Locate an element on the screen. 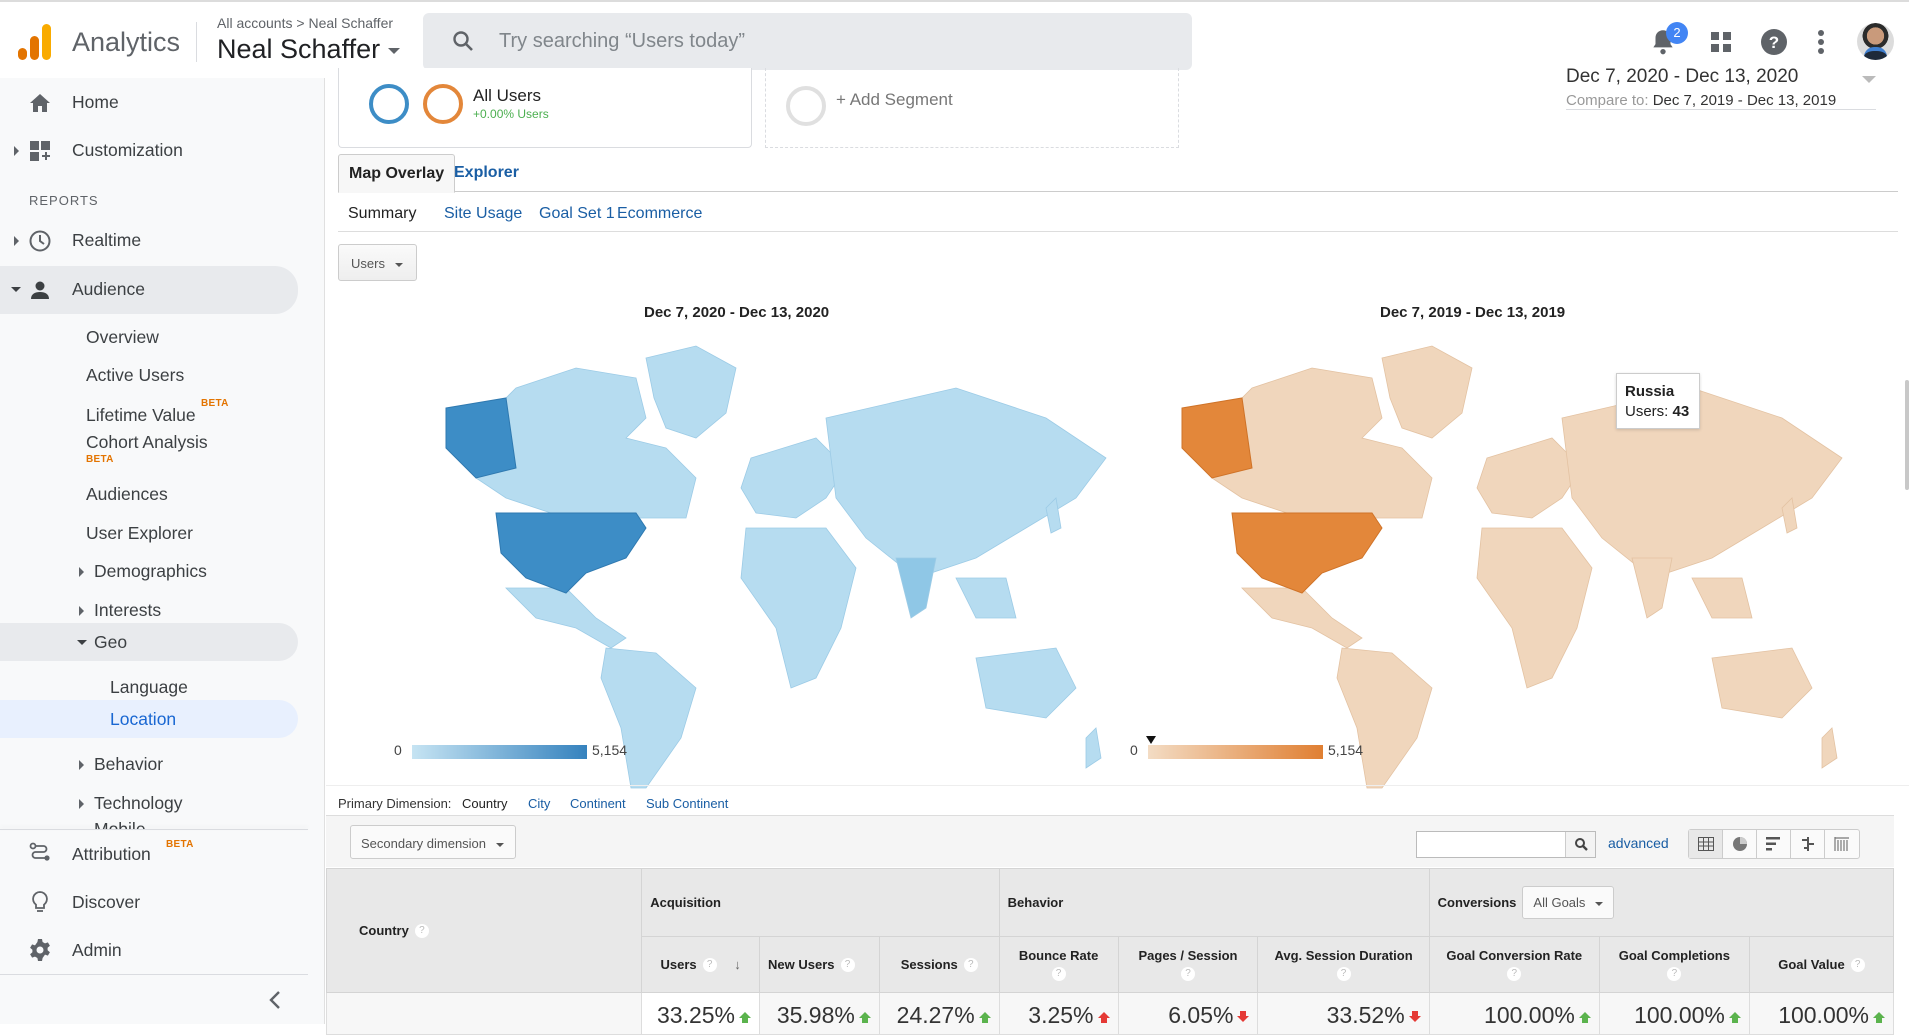  breadcrumb-account: Neal Schaffer is located at coordinates (350, 23).